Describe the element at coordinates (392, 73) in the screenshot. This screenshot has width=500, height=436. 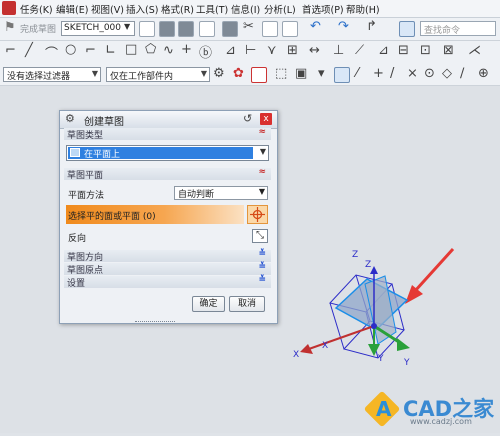
I see `control-point-icon: /` at that location.